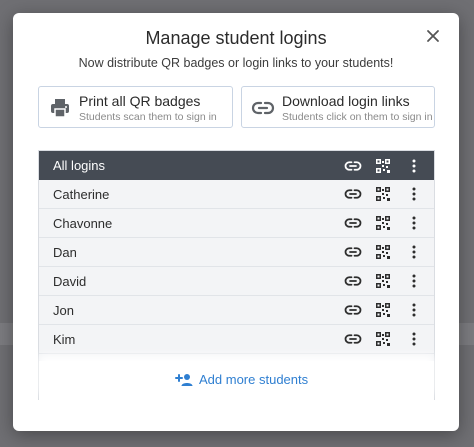 This screenshot has height=447, width=474. I want to click on student-name: Catherine, so click(81, 194).